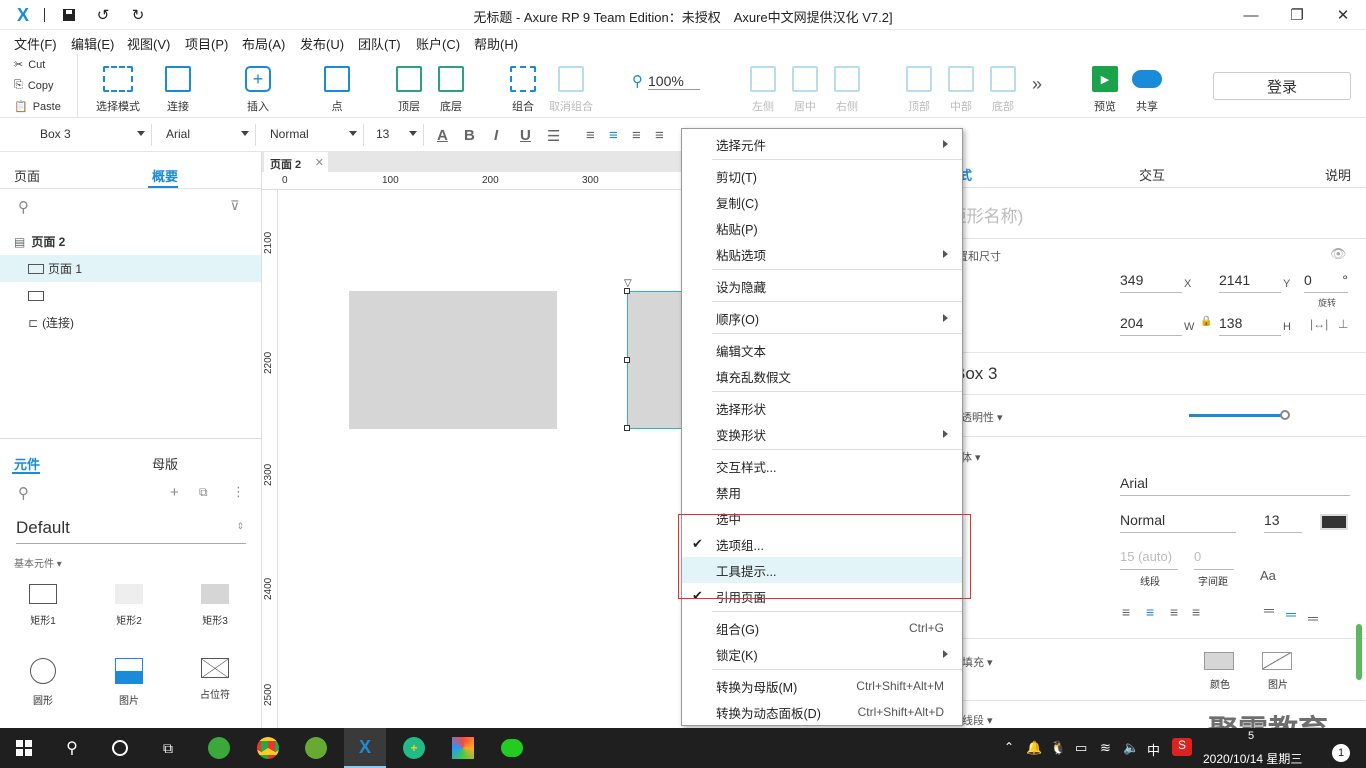 This screenshot has width=1366, height=768. What do you see at coordinates (654, 360) in the screenshot?
I see `canvas-box-3-selected` at bounding box center [654, 360].